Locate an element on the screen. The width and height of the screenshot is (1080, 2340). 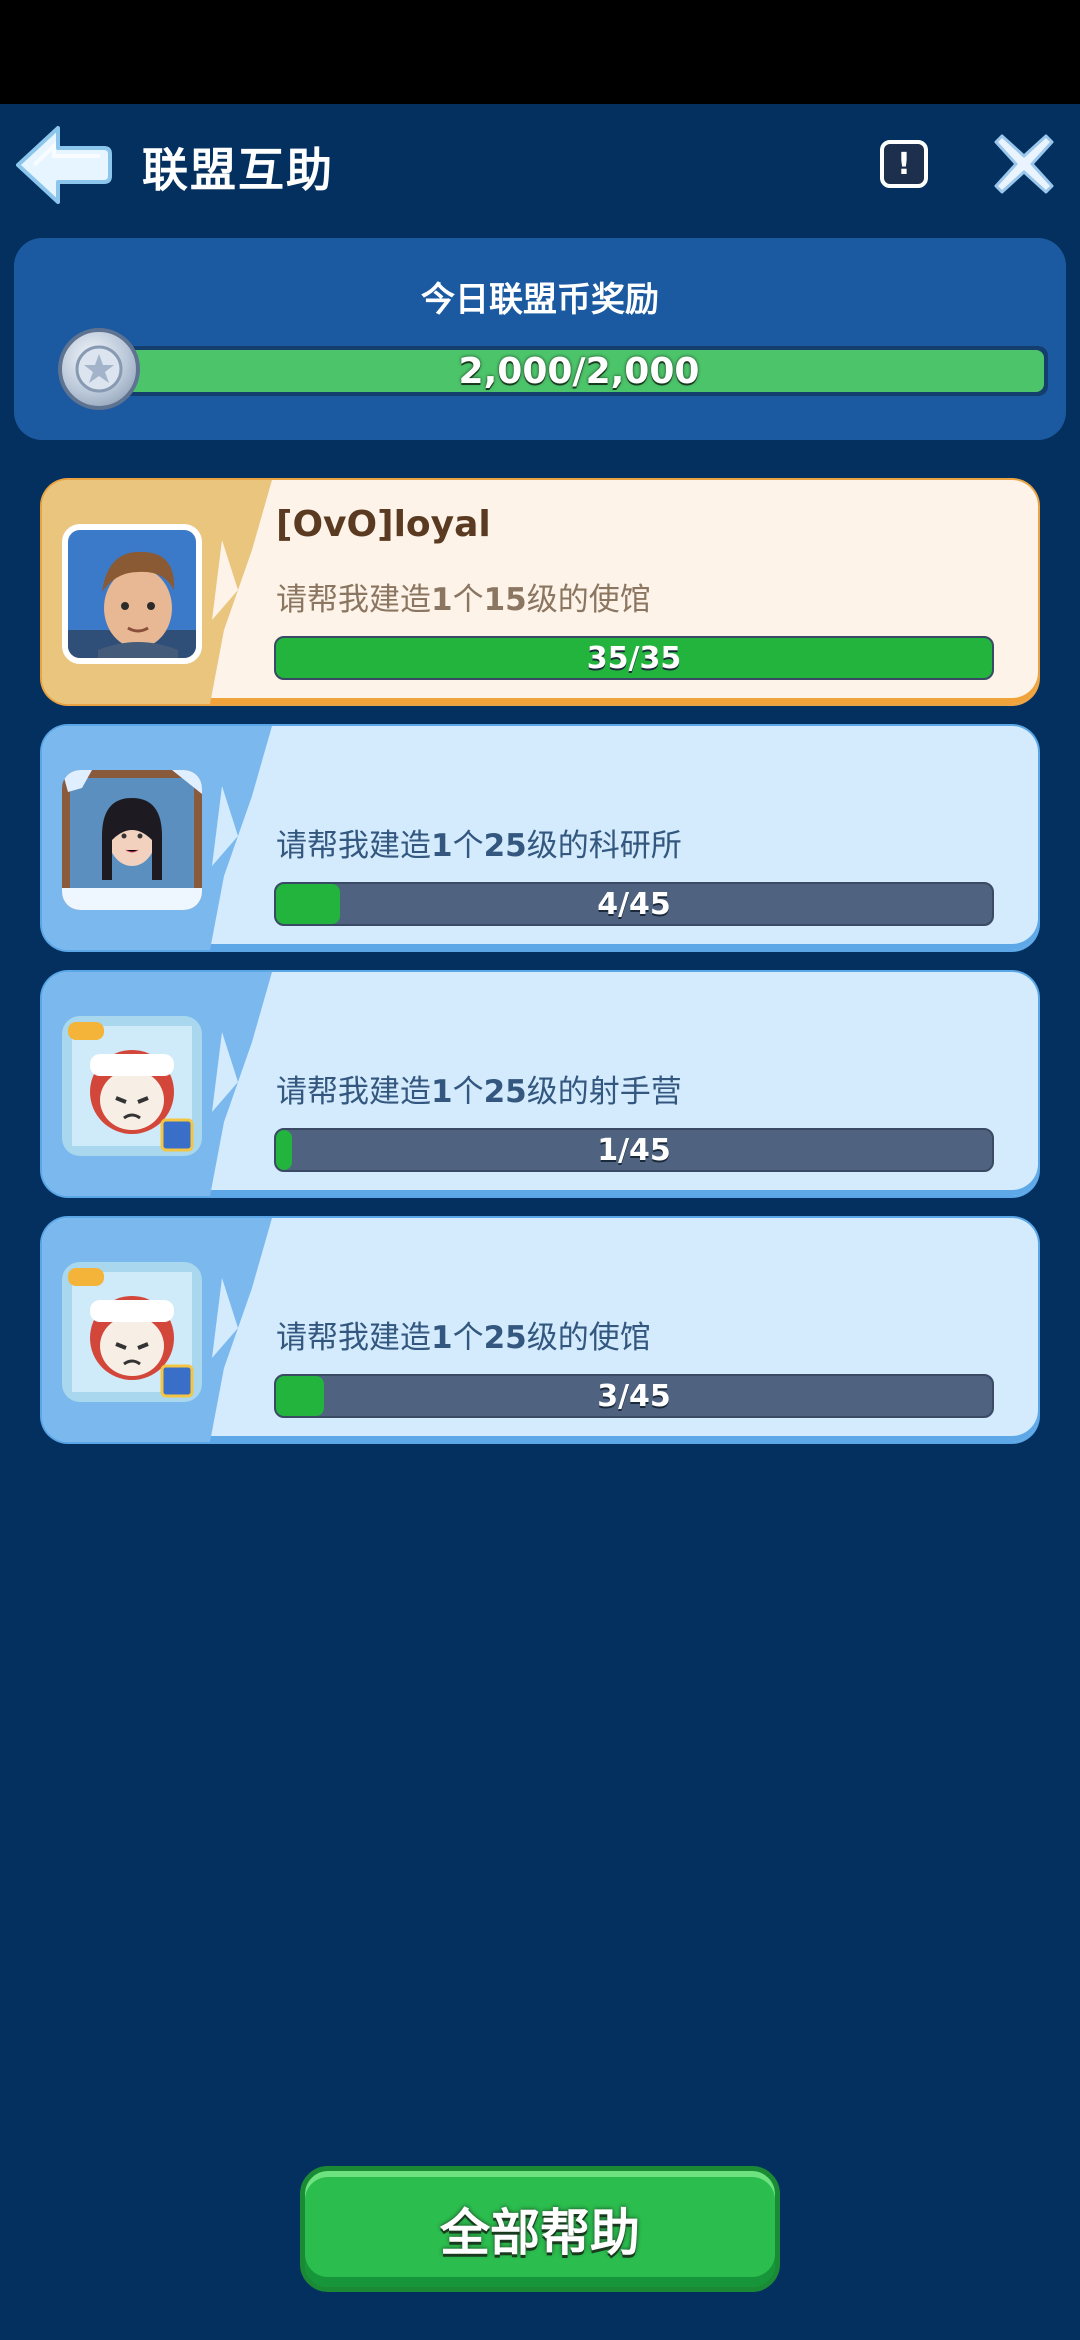
request-progress-bar: 35/35 is located at coordinates (634, 658).